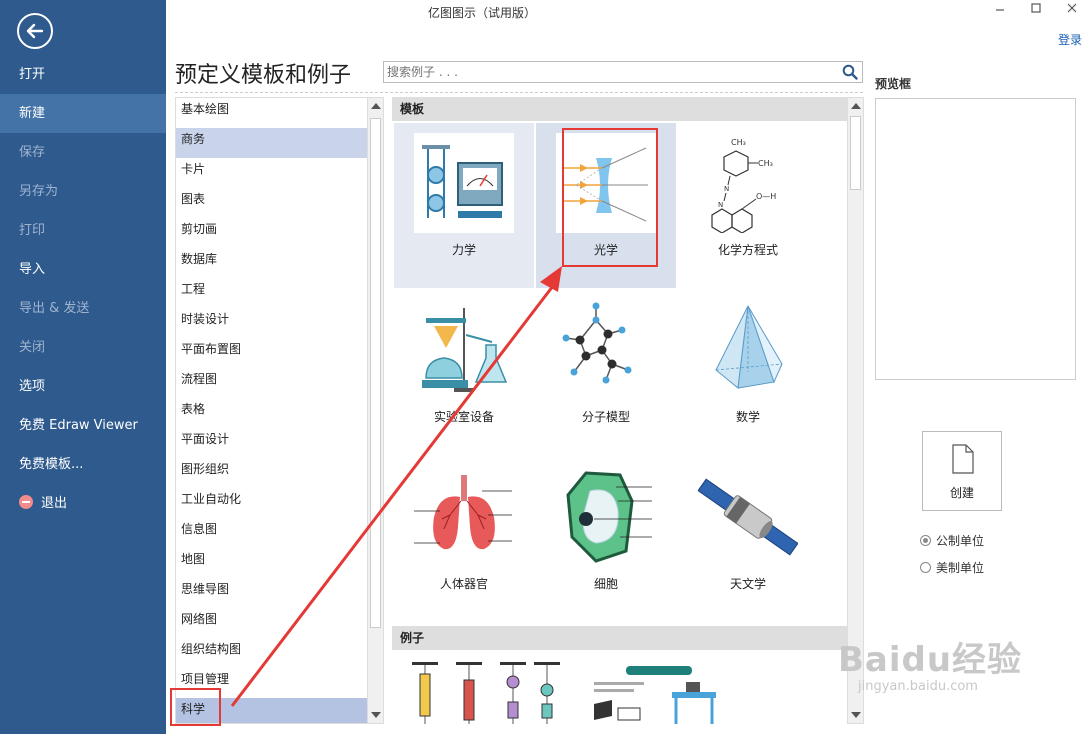 The height and width of the screenshot is (734, 1092). Describe the element at coordinates (463, 584) in the screenshot. I see `template-label: 人体器官` at that location.